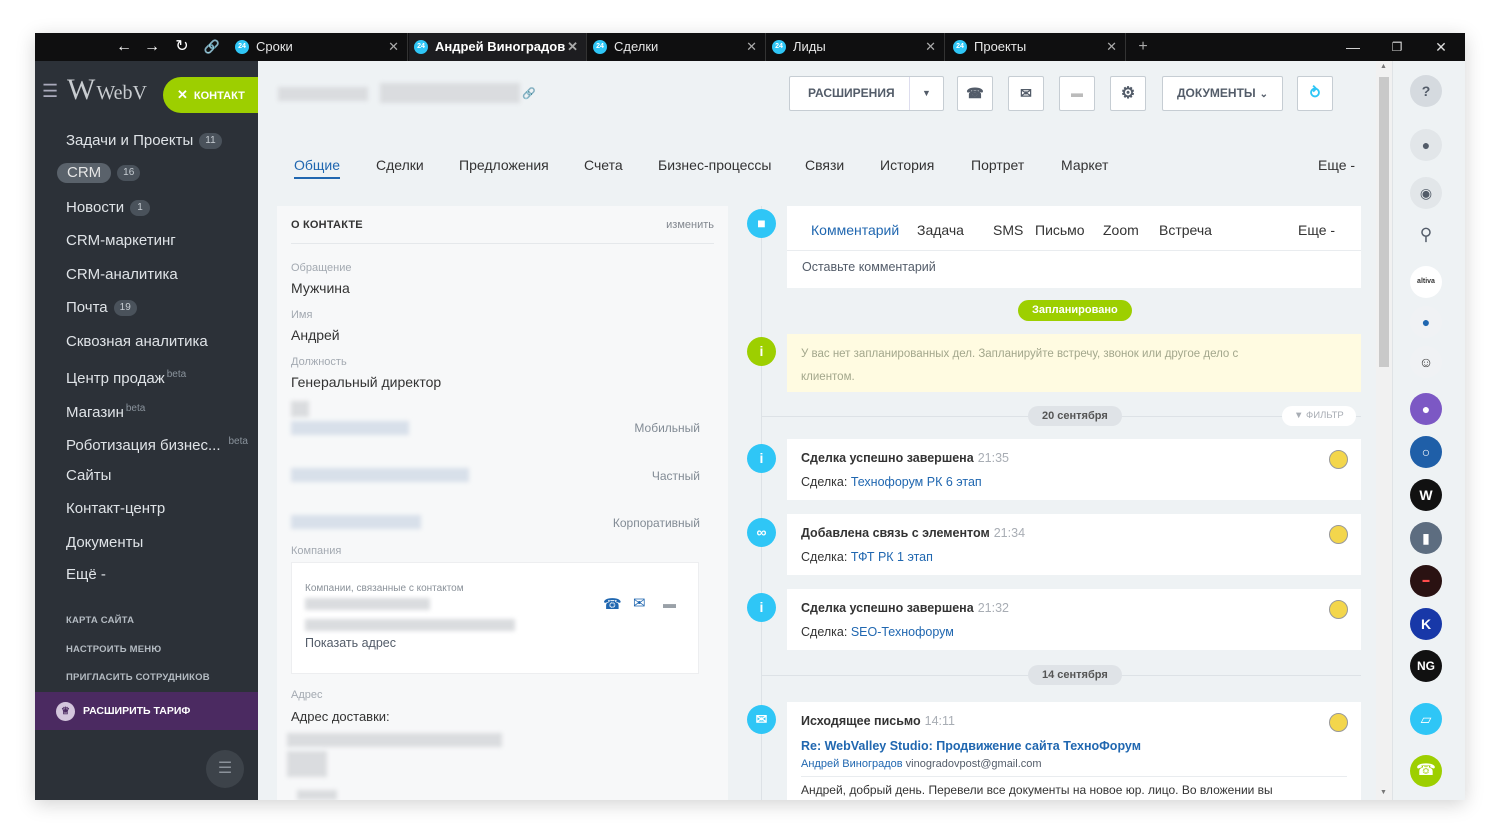 Image resolution: width=1500 pixels, height=837 pixels. I want to click on filter-button: ▼ ФИЛЬТР, so click(1319, 416).